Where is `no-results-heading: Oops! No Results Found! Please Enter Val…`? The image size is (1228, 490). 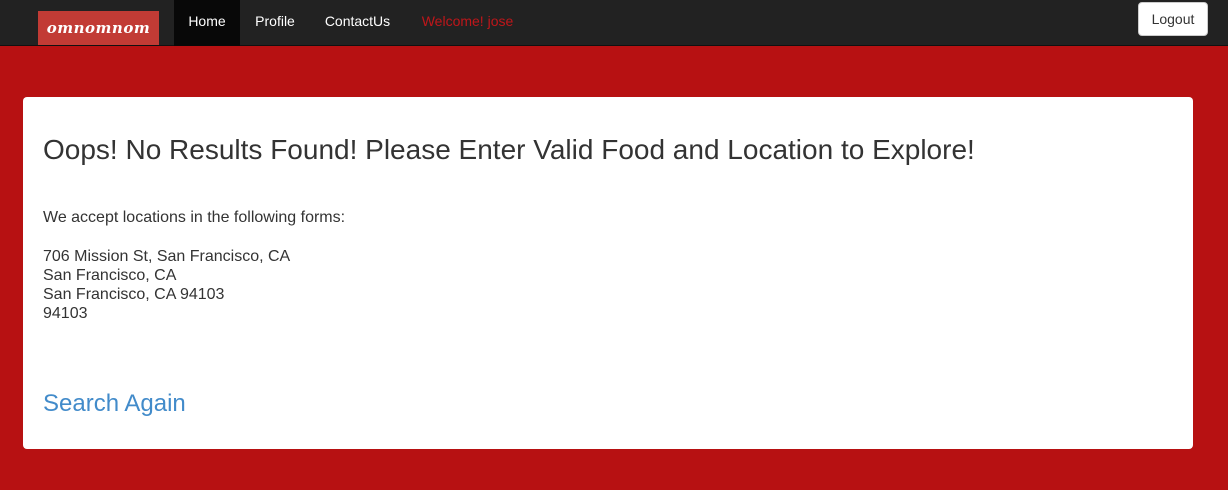
no-results-heading: Oops! No Results Found! Please Enter Val… is located at coordinates (509, 149).